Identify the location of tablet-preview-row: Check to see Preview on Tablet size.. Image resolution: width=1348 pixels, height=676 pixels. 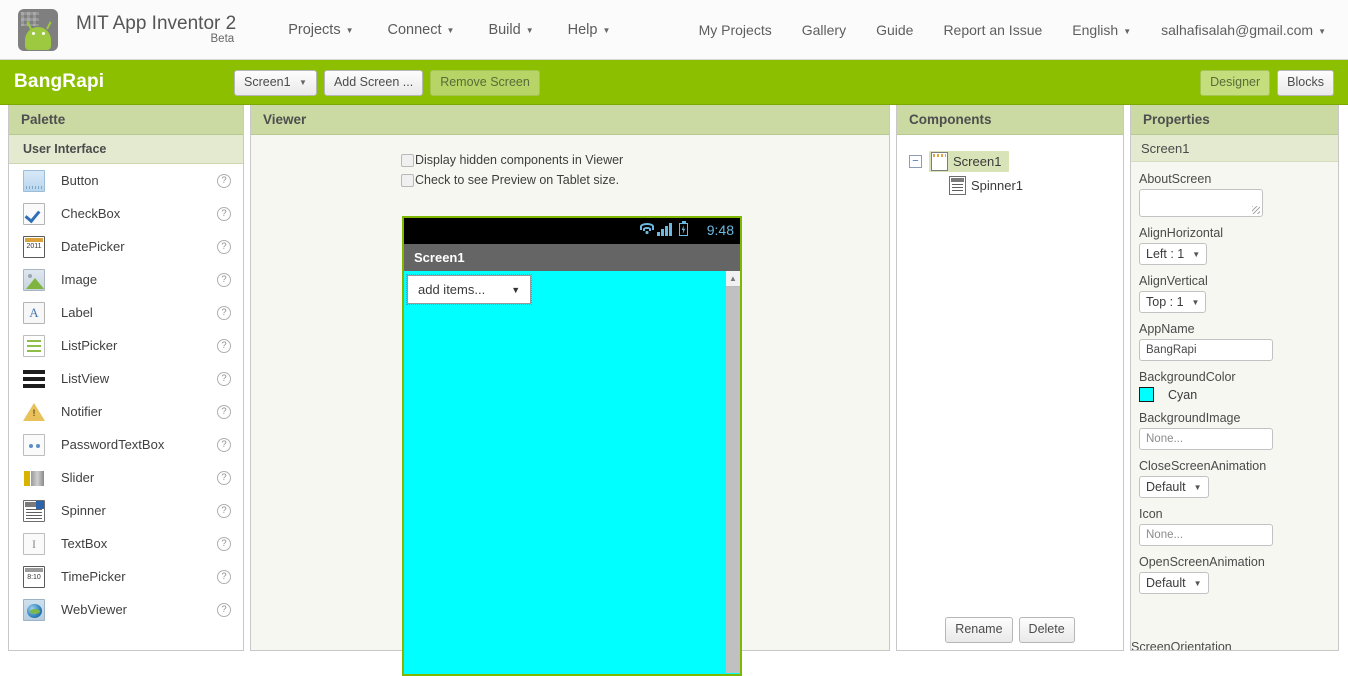
(645, 177).